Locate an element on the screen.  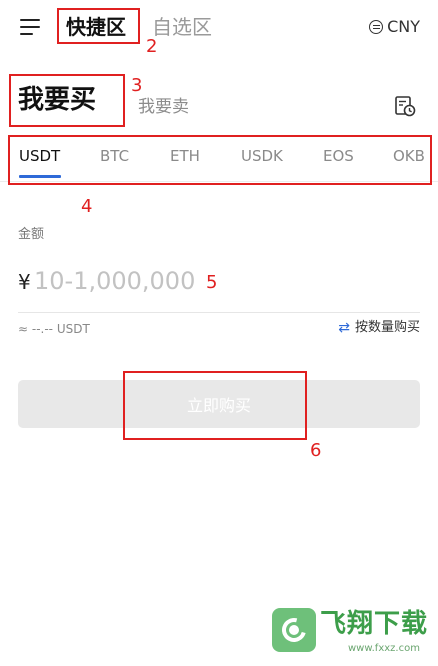
currency-selector: CNY is located at coordinates (394, 27).